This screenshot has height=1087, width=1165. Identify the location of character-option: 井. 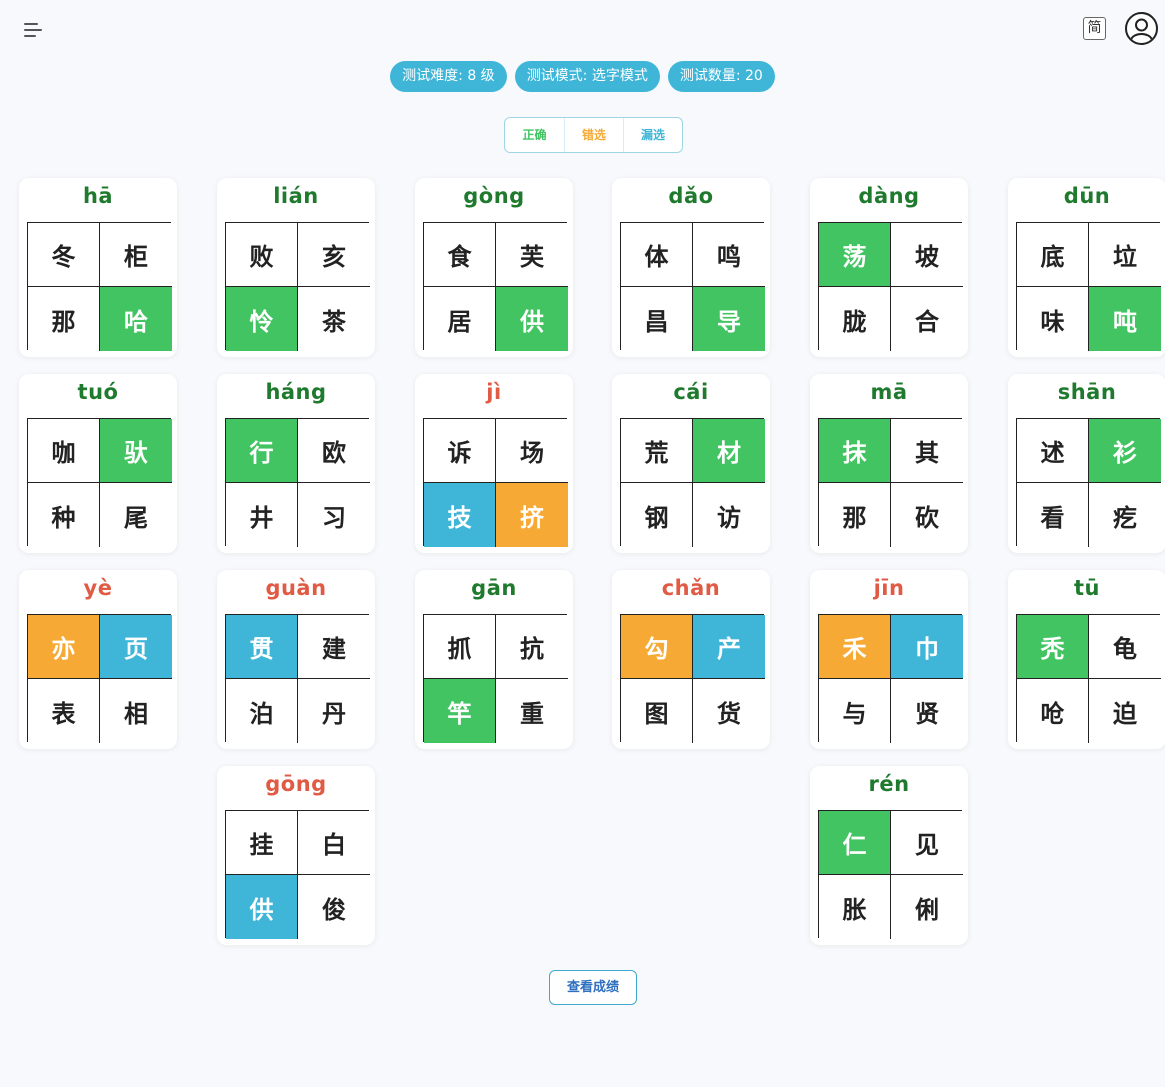
(262, 515).